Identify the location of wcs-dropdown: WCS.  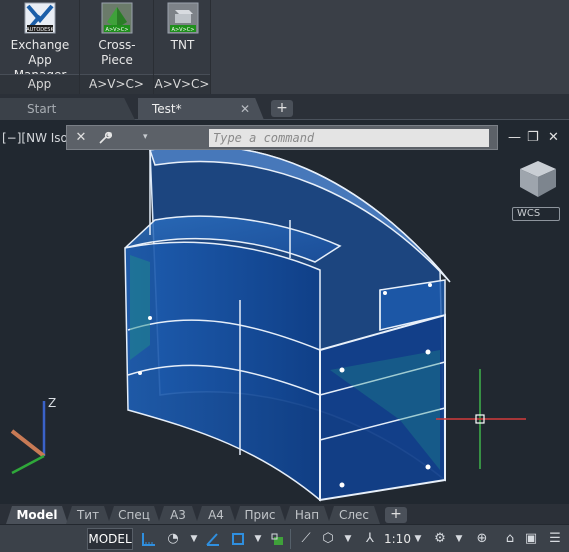
(536, 214).